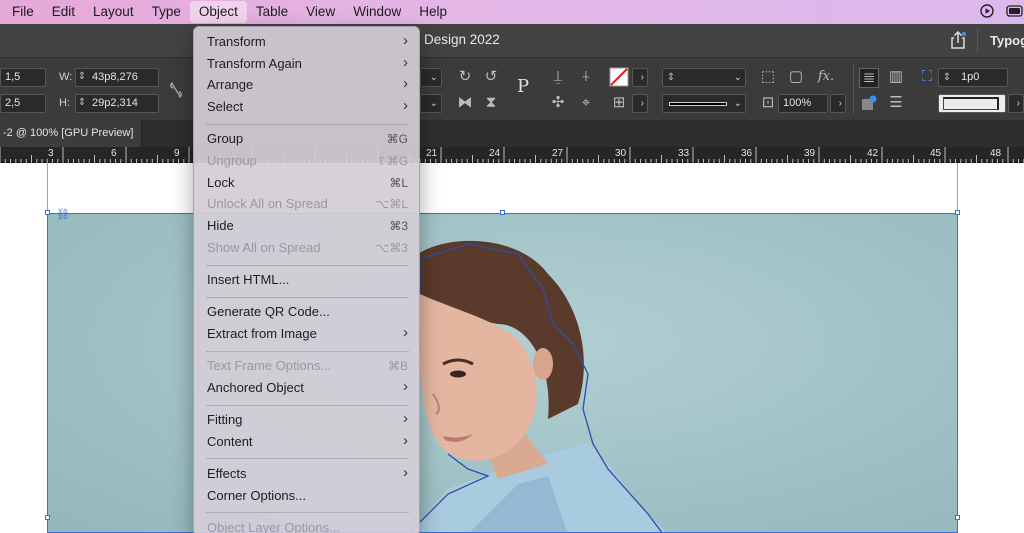  What do you see at coordinates (640, 103) in the screenshot?
I see `stroke-dropdown: ›` at bounding box center [640, 103].